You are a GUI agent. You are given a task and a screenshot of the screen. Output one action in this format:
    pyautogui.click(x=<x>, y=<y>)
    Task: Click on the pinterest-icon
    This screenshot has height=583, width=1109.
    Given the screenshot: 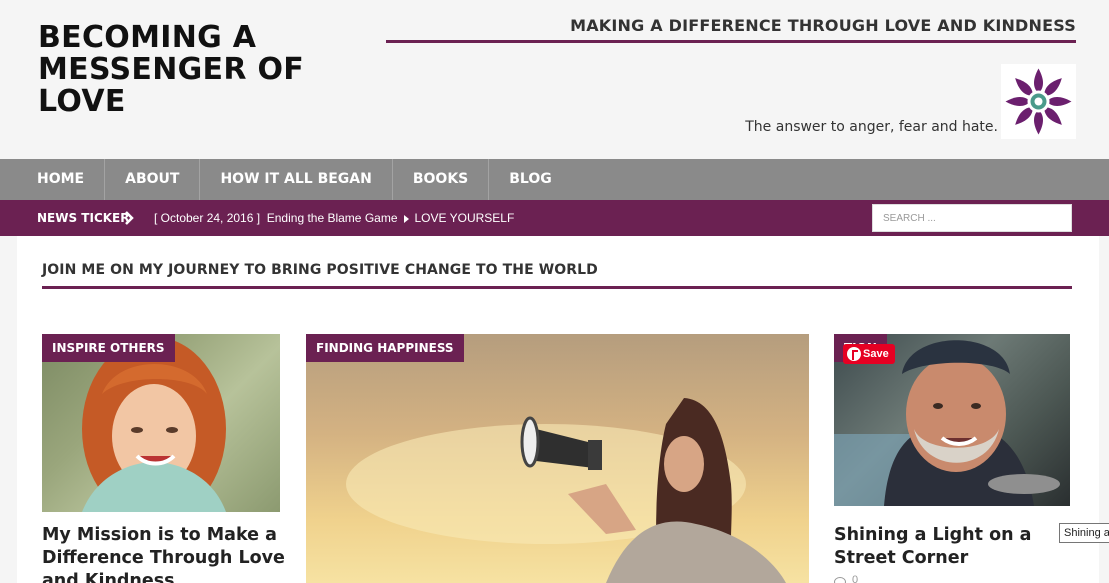 What is the action you would take?
    pyautogui.click(x=854, y=354)
    